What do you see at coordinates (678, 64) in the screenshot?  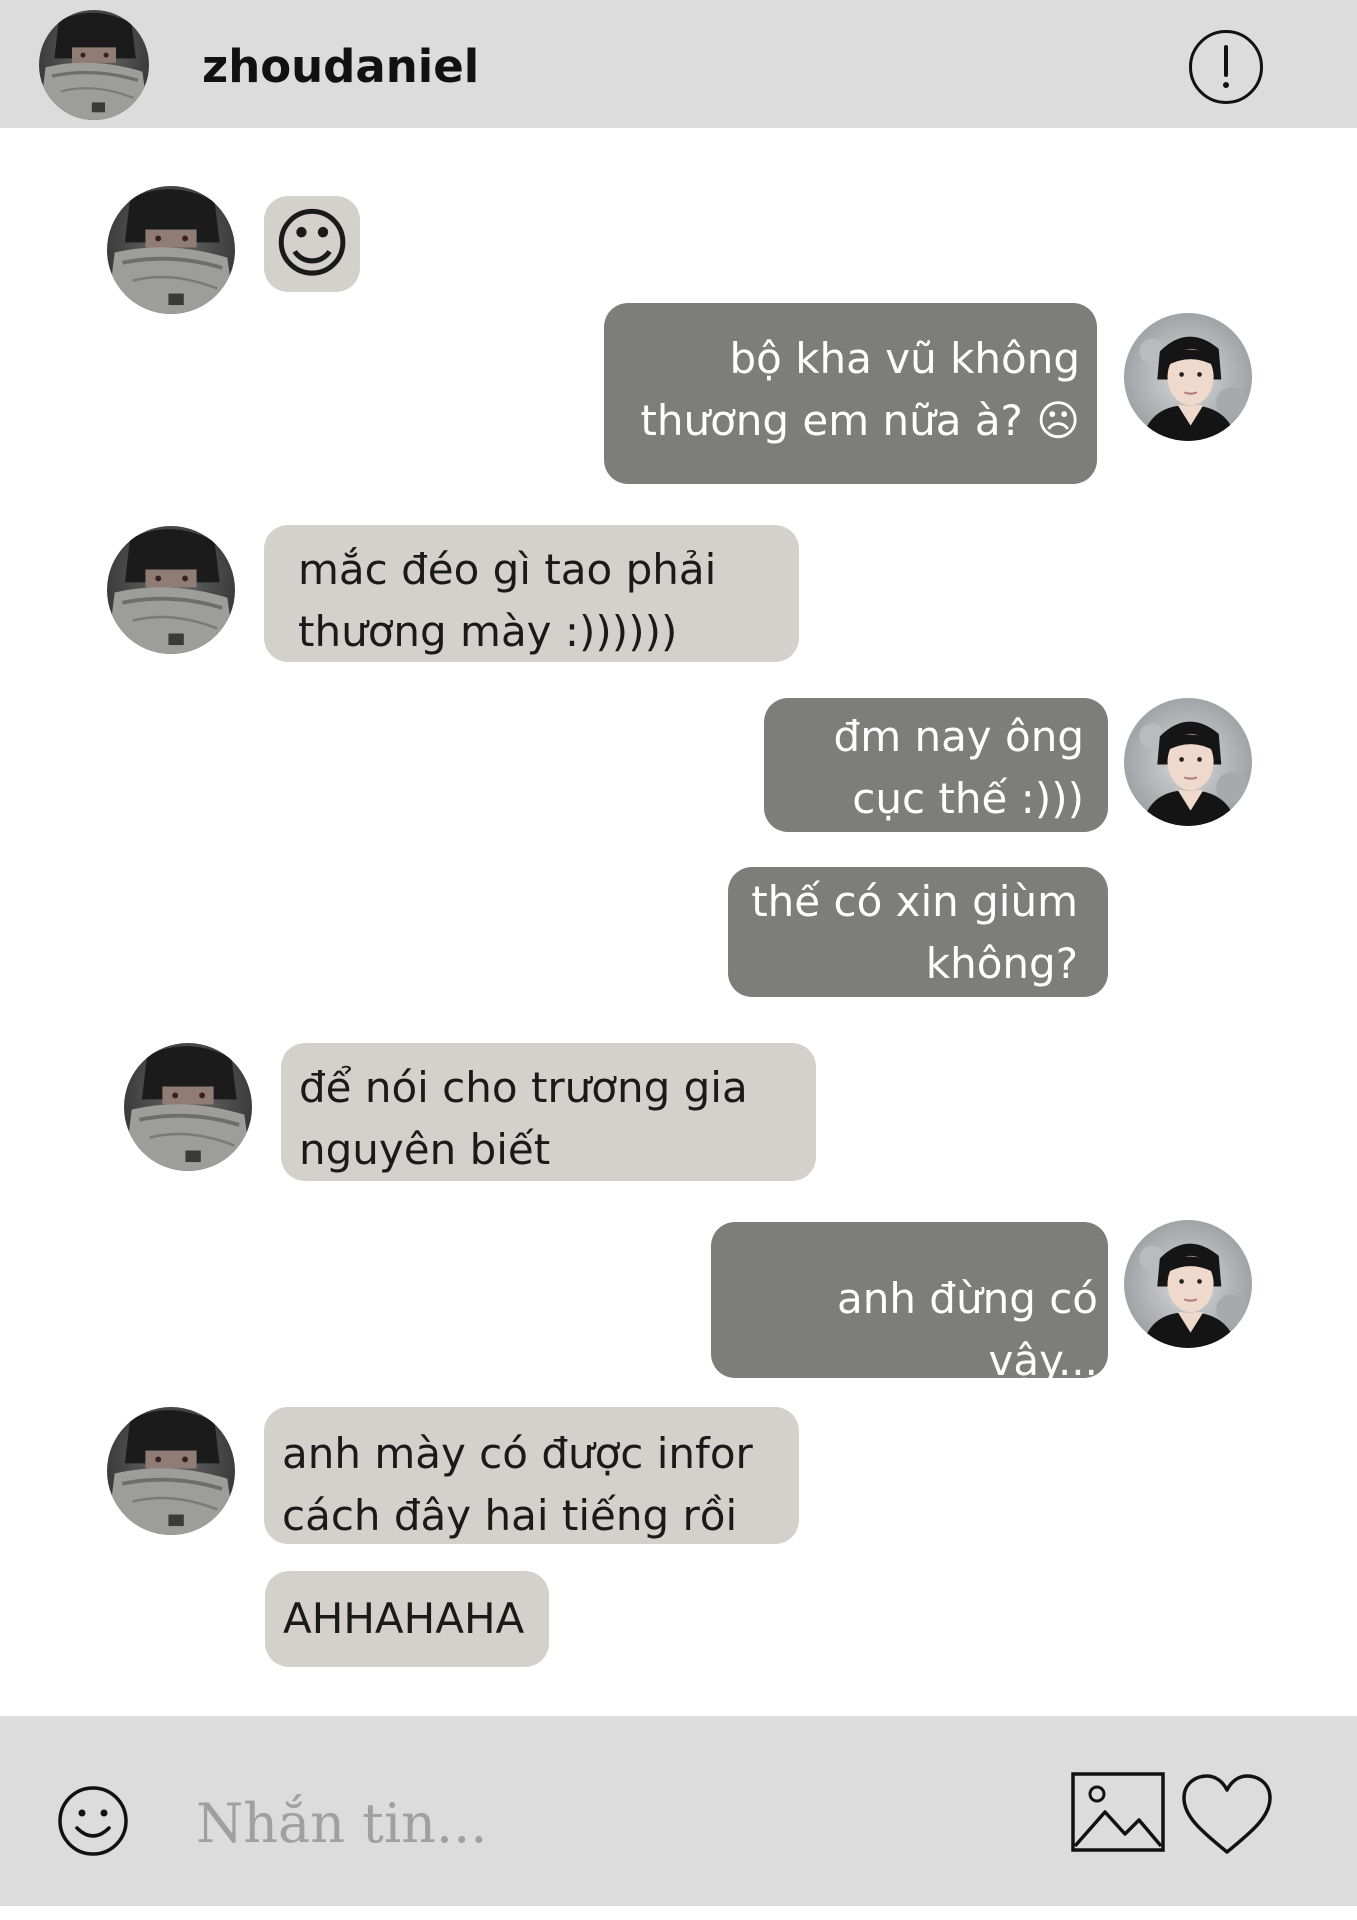 I see `chat-header: zhoudaniel` at bounding box center [678, 64].